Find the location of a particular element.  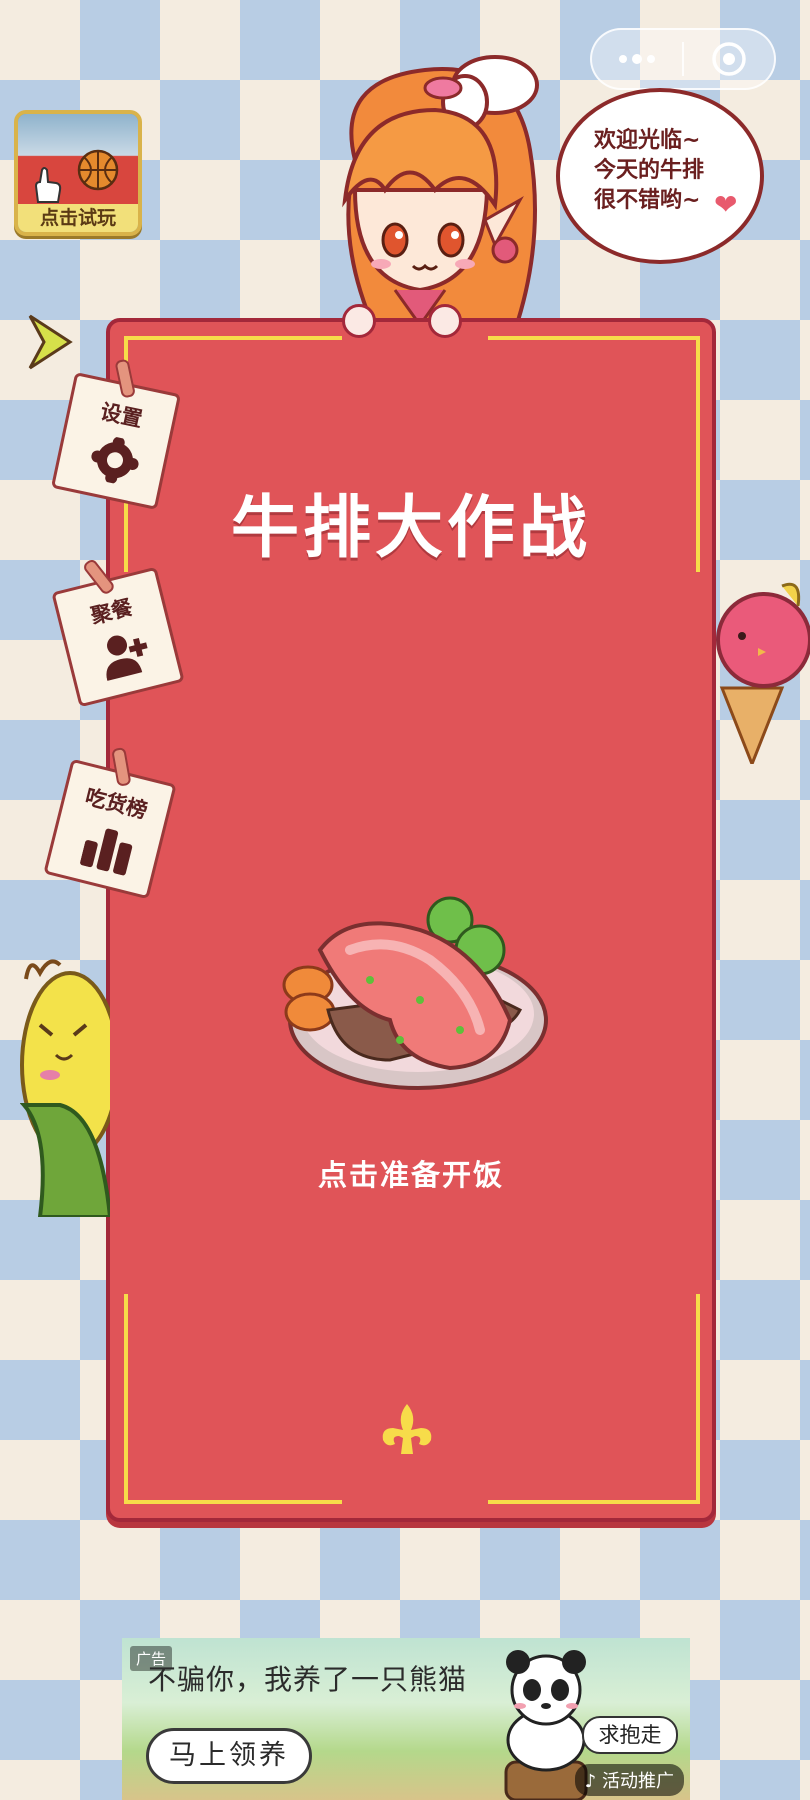

heart-icon: ❤ is located at coordinates (726, 204).